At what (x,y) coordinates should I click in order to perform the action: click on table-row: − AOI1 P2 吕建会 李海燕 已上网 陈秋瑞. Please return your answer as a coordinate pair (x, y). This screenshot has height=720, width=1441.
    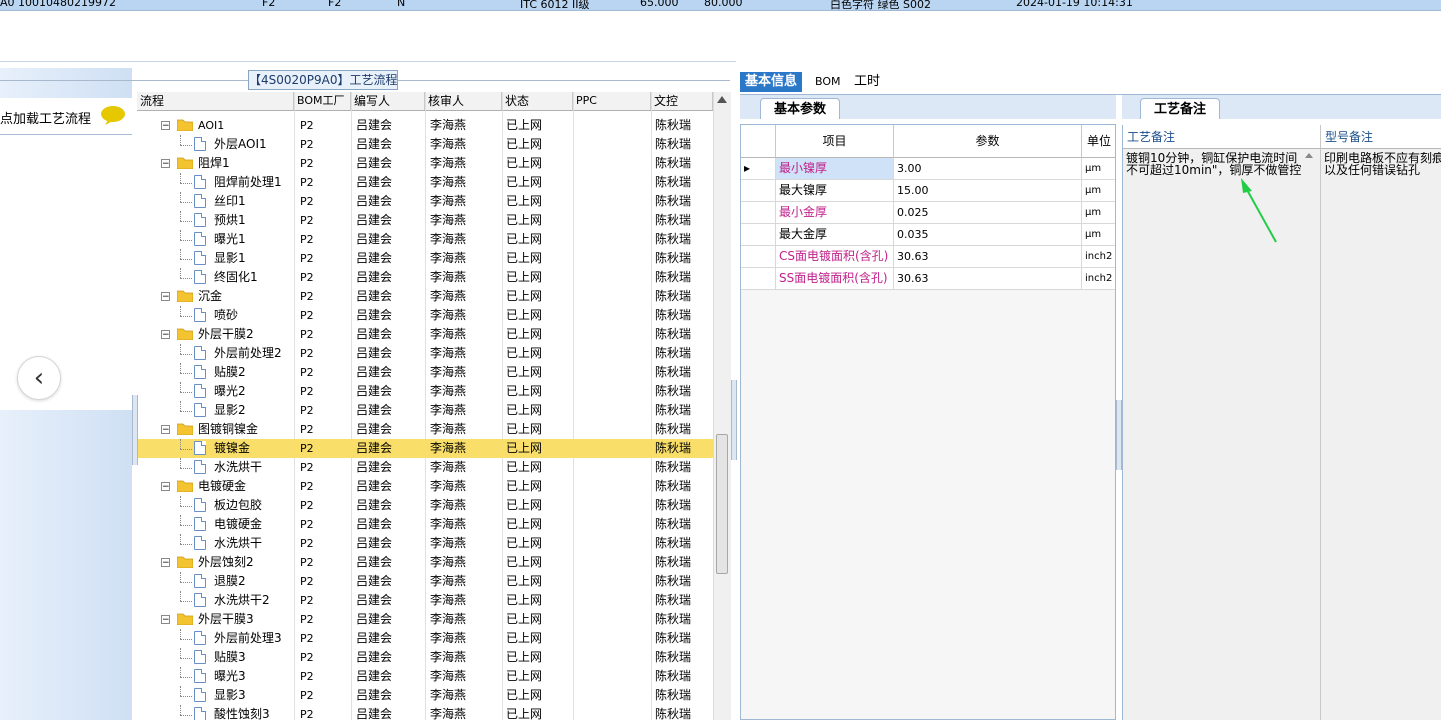
    Looking at the image, I should click on (425, 125).